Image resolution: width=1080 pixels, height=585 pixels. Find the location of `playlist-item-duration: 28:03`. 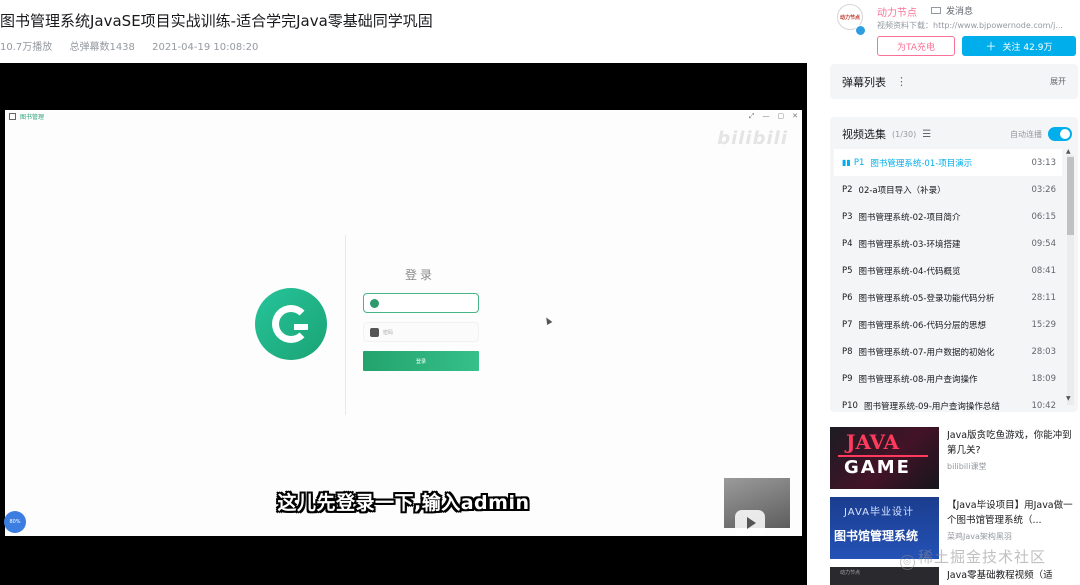

playlist-item-duration: 28:03 is located at coordinates (1044, 351).